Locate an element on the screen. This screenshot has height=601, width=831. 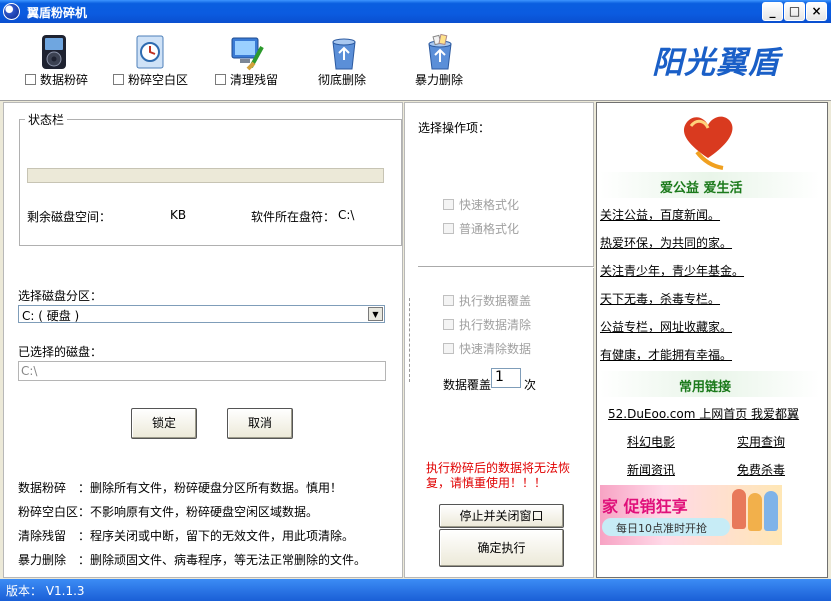
overwrite-count-input: 1 is located at coordinates (506, 378).